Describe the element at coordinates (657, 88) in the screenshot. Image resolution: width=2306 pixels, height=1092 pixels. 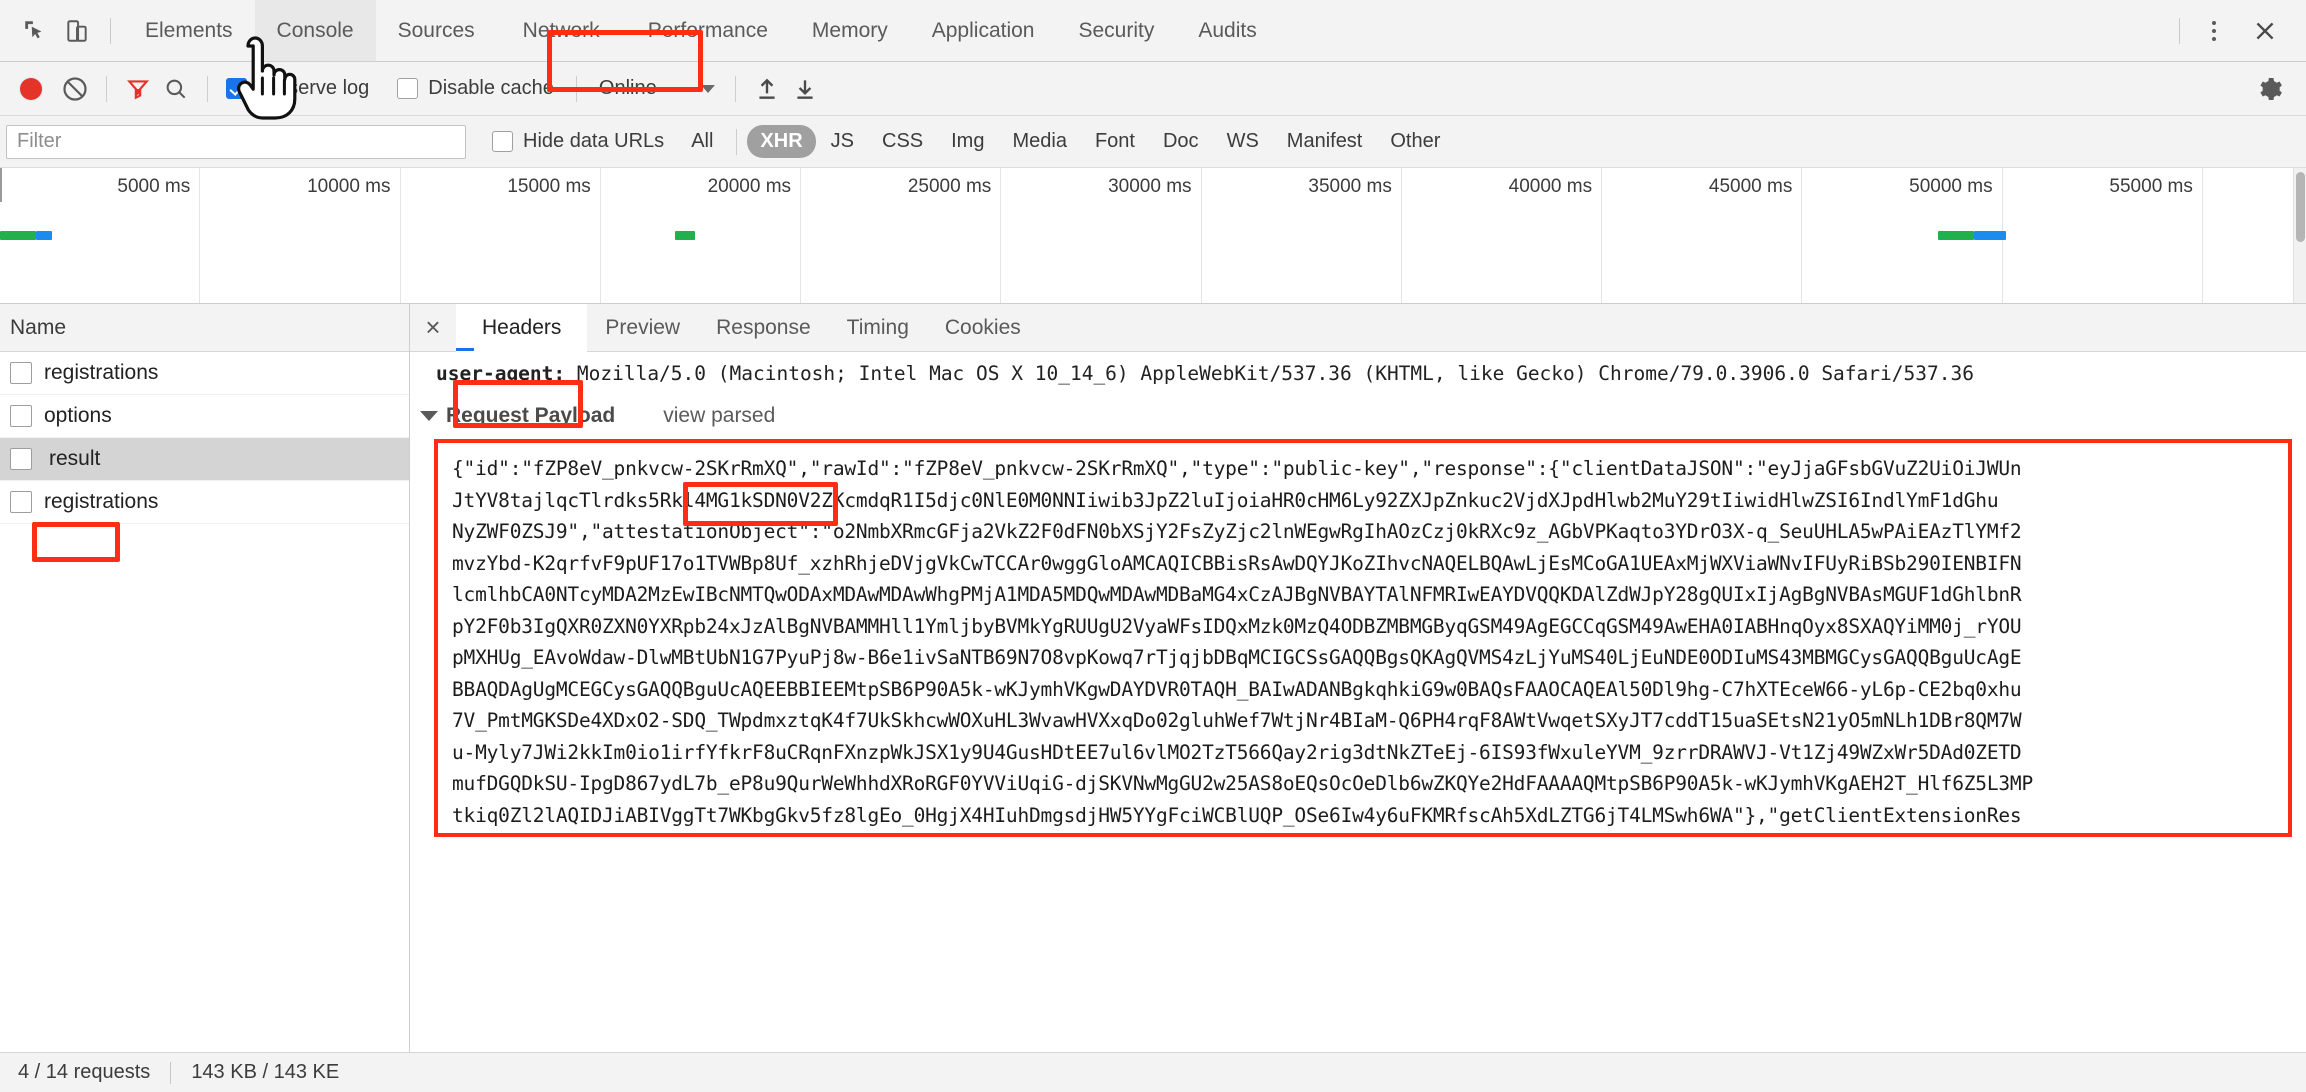
I see `throttling-dropdown: Online` at that location.